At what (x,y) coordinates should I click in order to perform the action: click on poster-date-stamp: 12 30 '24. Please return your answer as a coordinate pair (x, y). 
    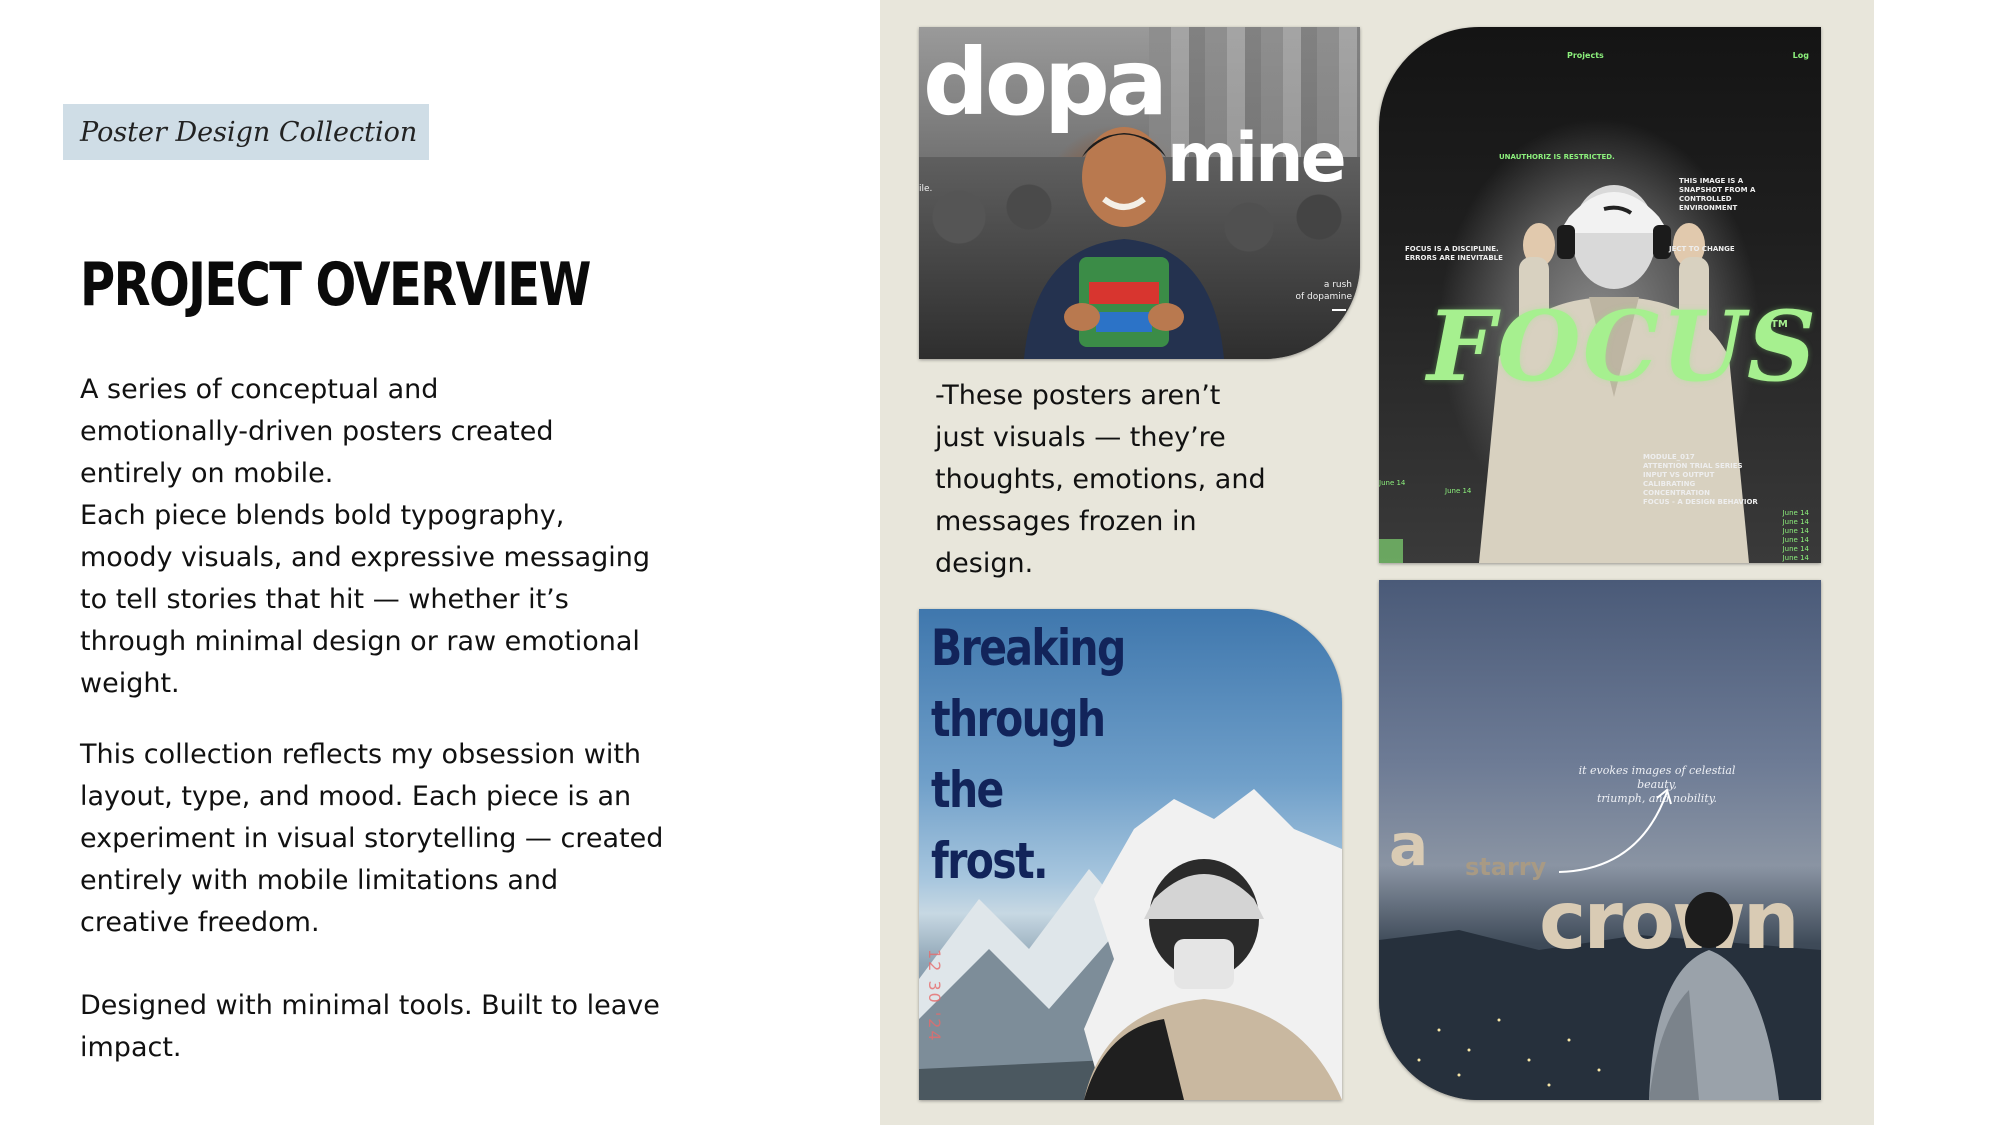
    Looking at the image, I should click on (934, 996).